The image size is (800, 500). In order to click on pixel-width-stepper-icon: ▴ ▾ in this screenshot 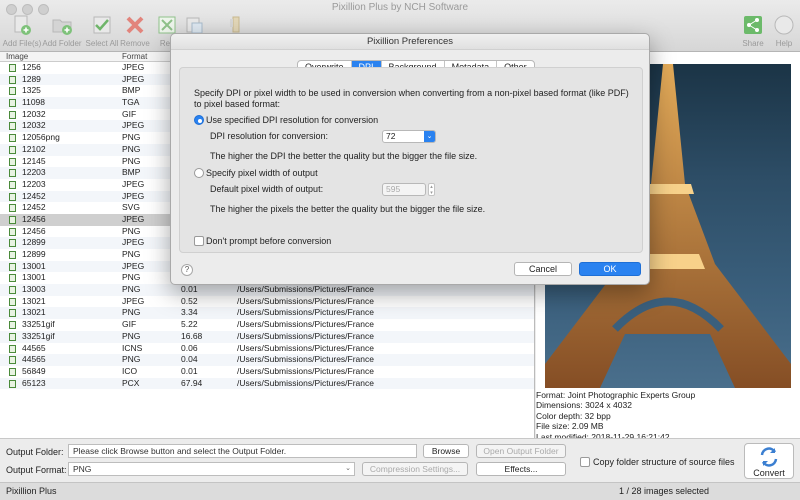, I will do `click(431, 189)`.